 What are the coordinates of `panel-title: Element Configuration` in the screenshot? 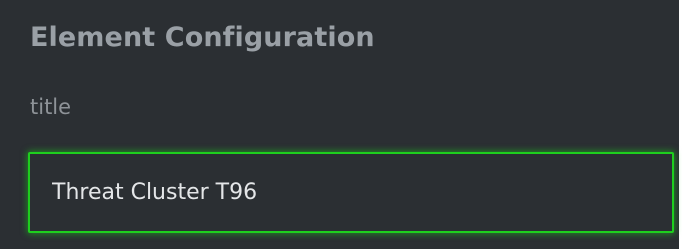 It's located at (202, 37).